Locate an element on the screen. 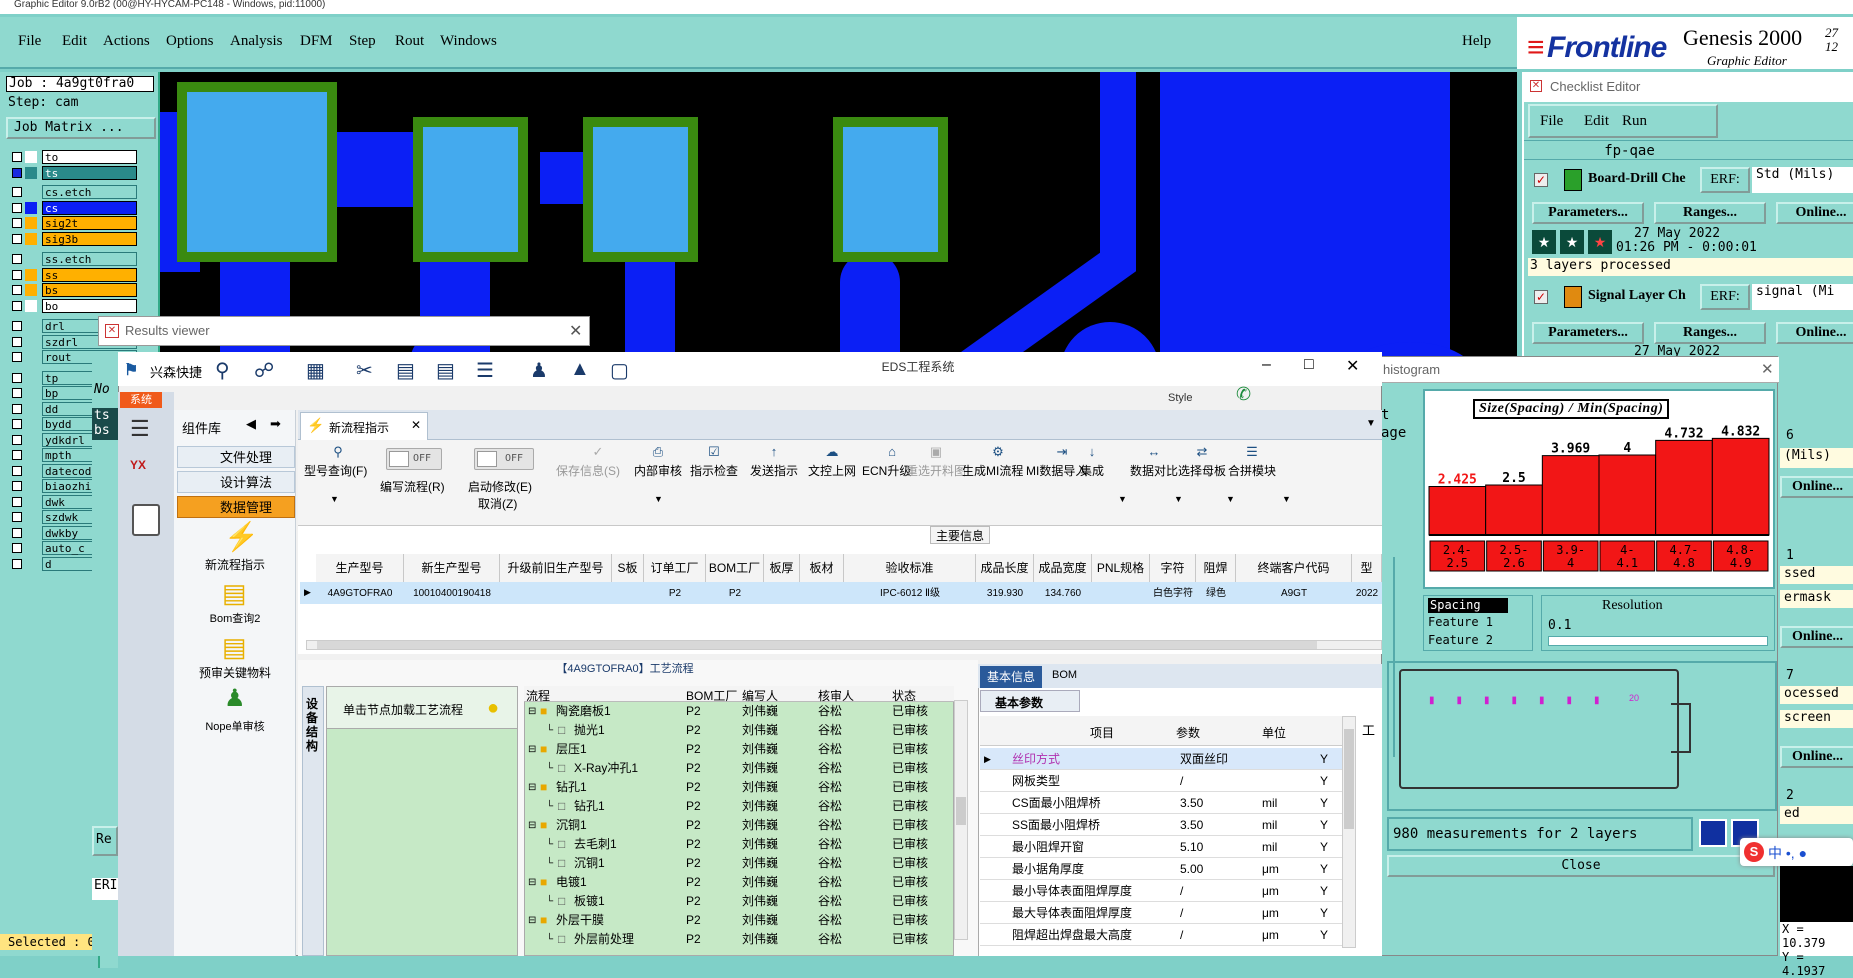  hamburger-icon: ☰ is located at coordinates (140, 429).